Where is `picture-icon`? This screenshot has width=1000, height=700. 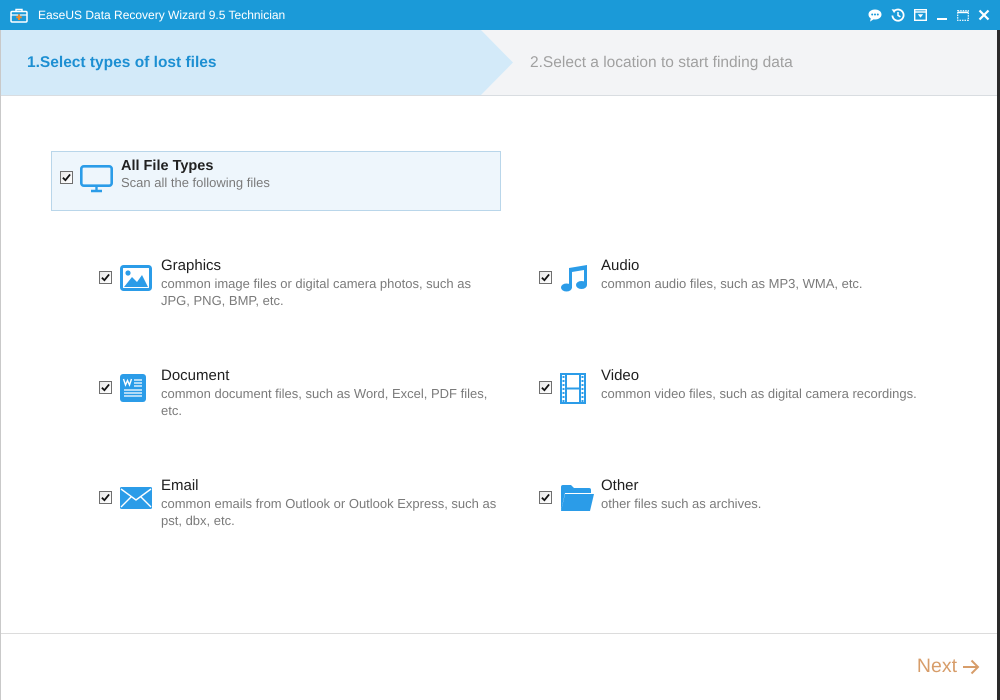 picture-icon is located at coordinates (136, 278).